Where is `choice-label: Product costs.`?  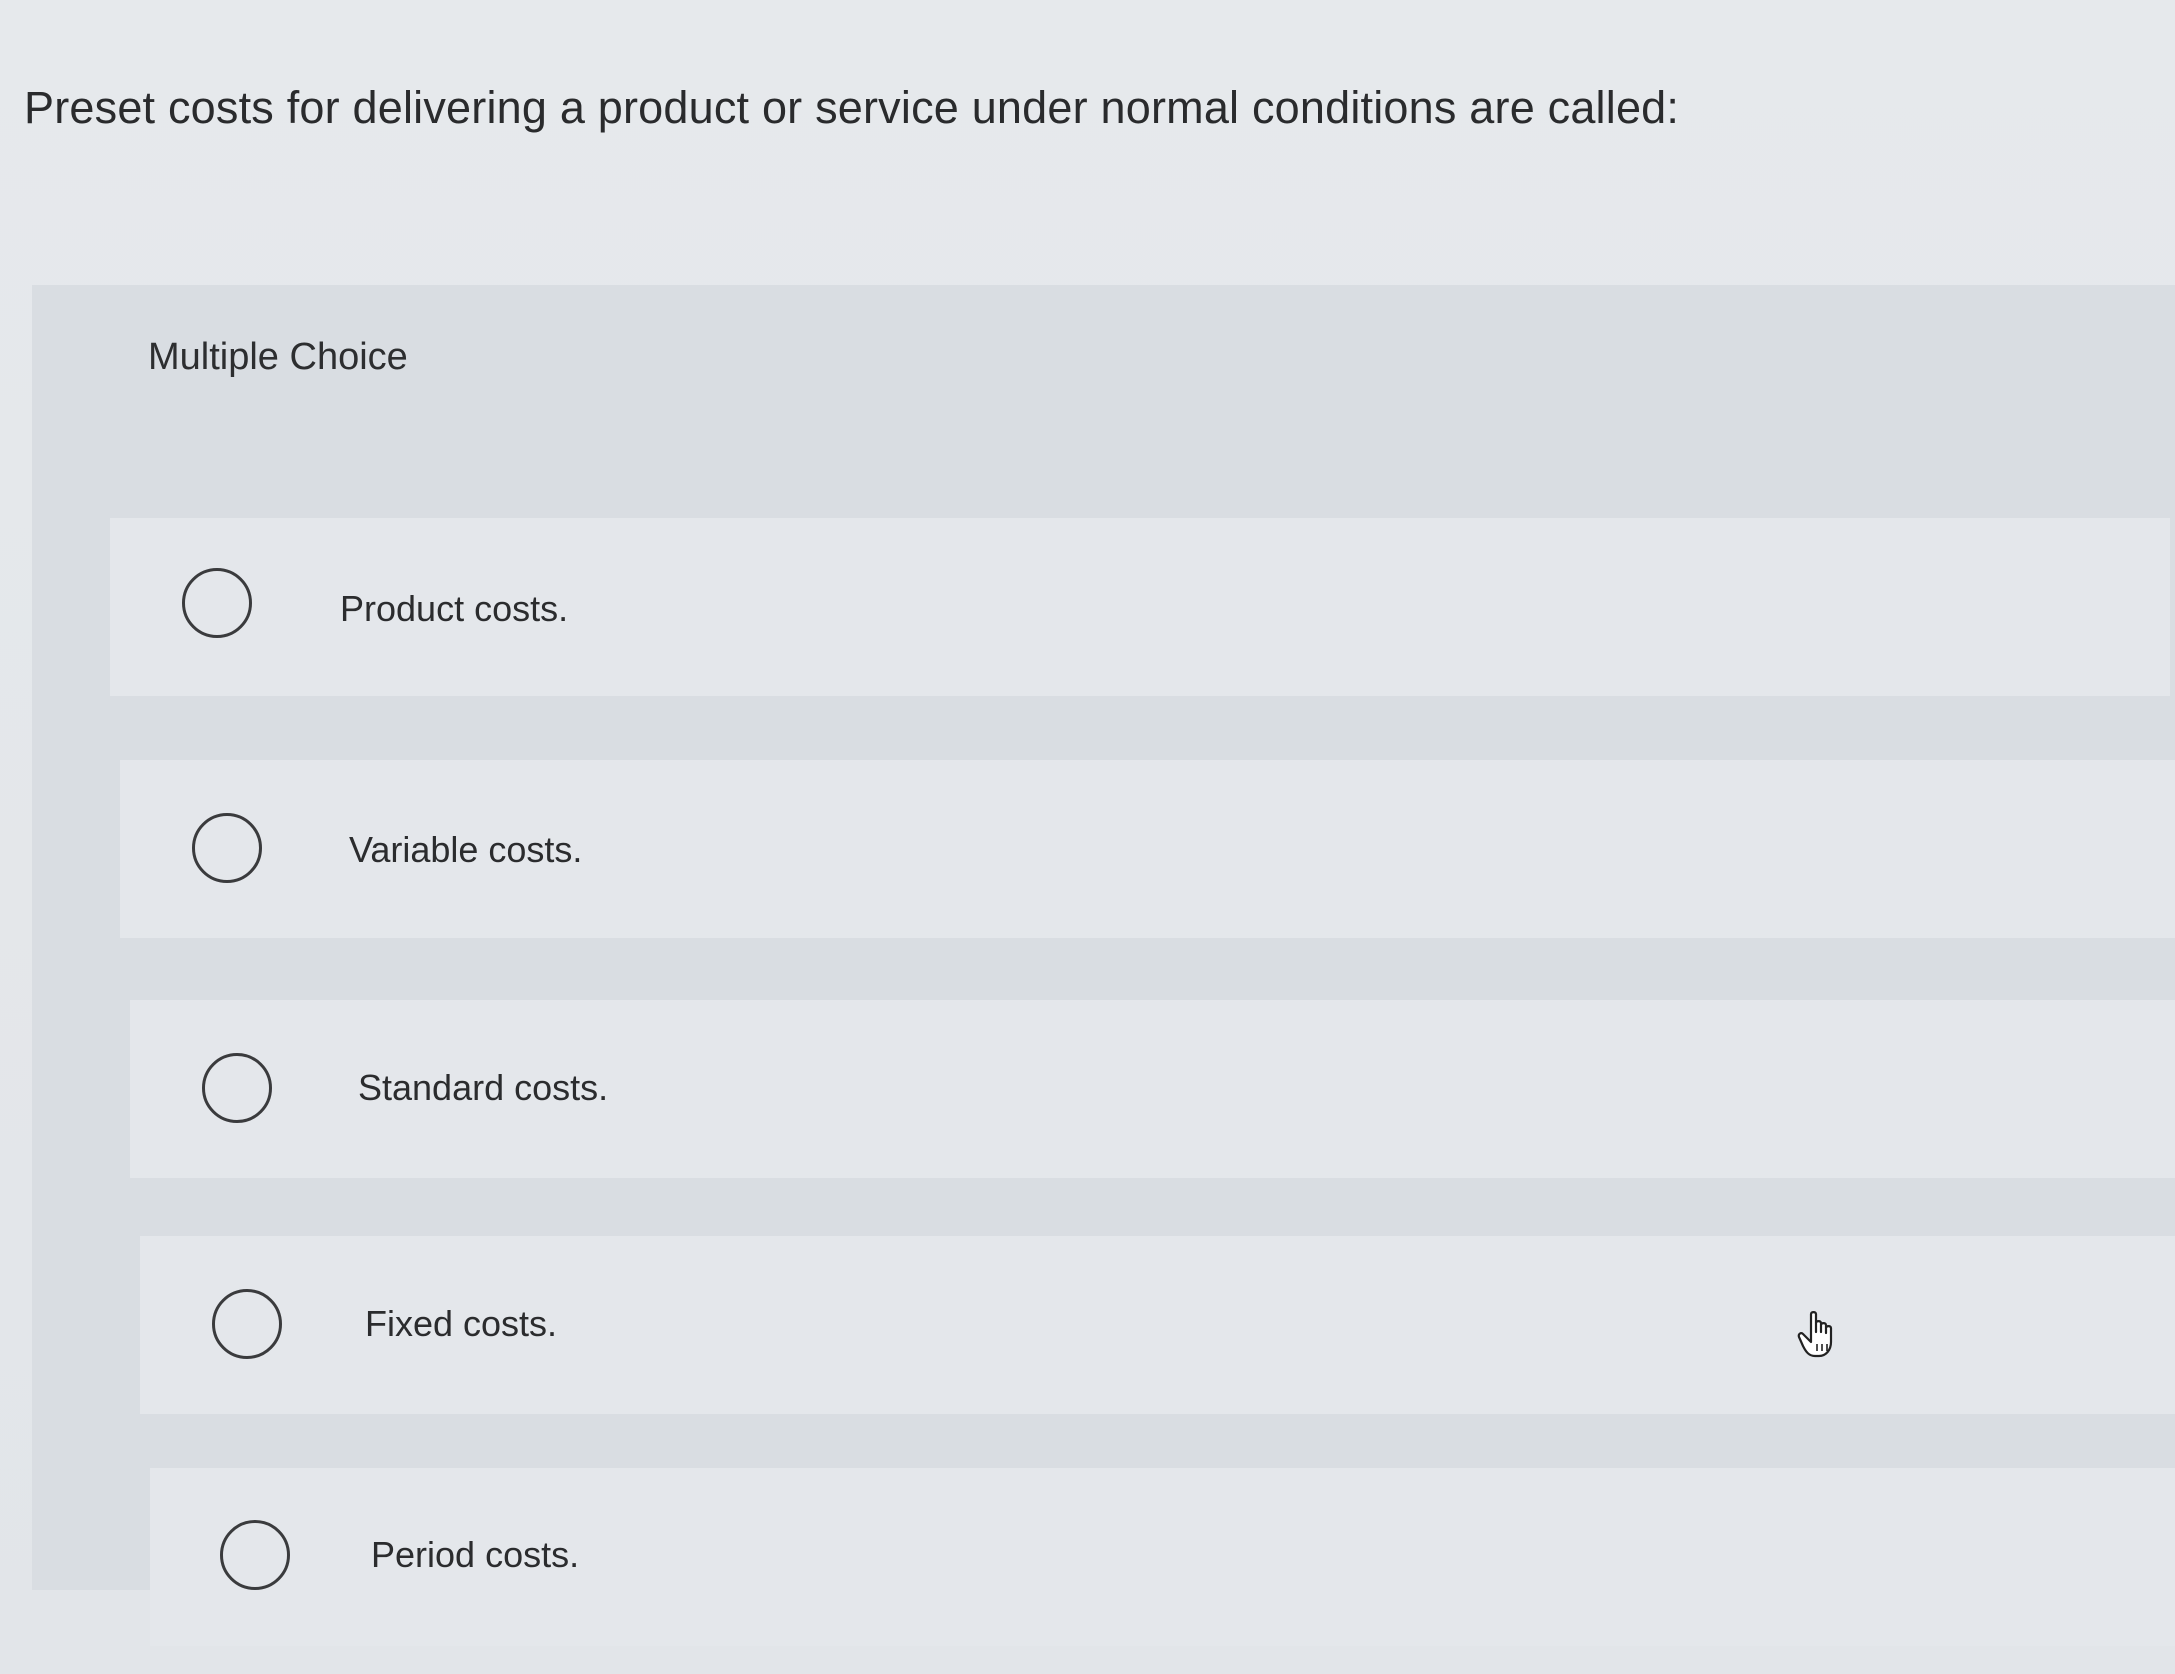
choice-label: Product costs. is located at coordinates (454, 608).